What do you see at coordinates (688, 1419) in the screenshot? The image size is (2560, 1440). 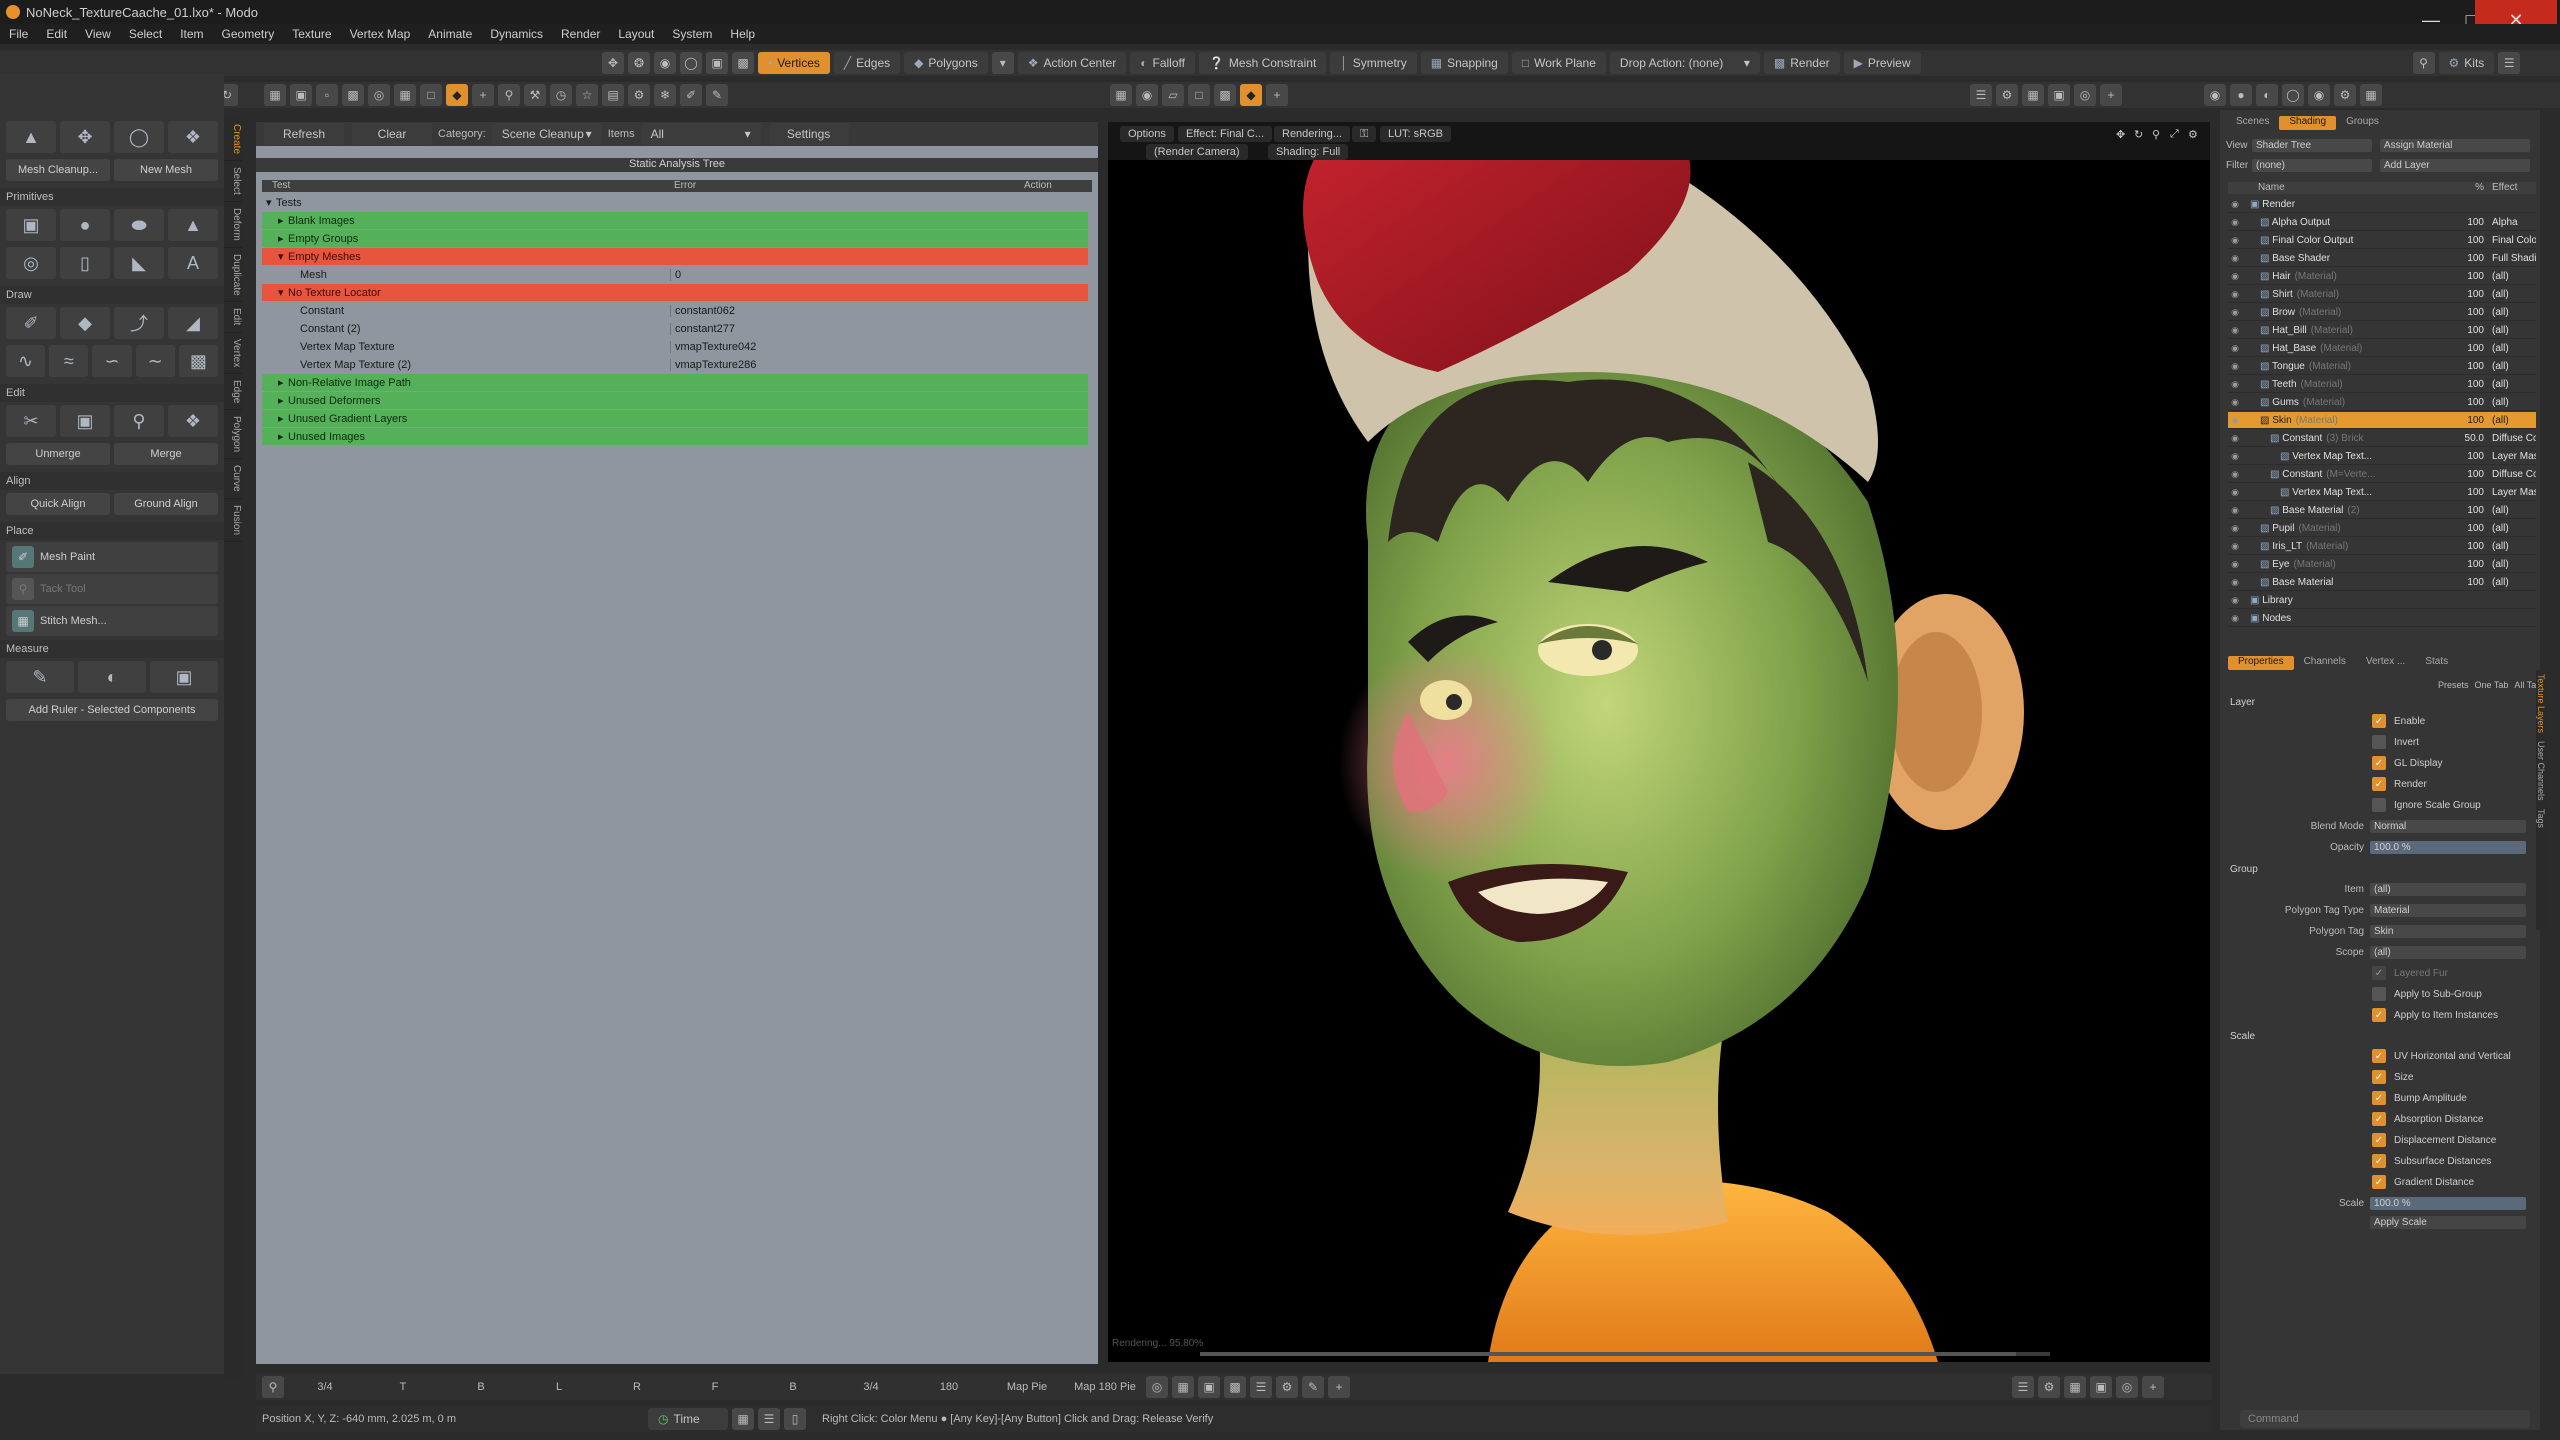 I see `time-button: ◷ Time` at bounding box center [688, 1419].